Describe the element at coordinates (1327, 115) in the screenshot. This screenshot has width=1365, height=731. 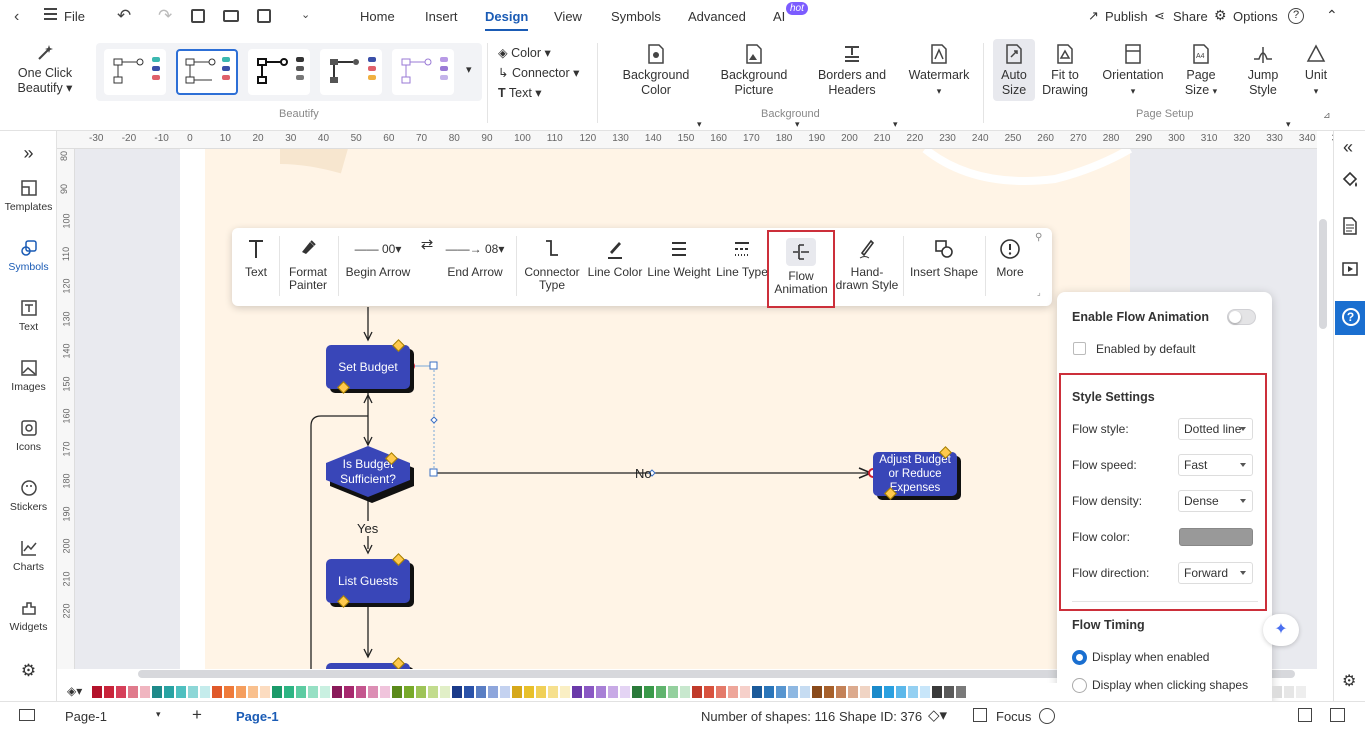
I see `page-setup-launcher-icon: ⊿` at that location.